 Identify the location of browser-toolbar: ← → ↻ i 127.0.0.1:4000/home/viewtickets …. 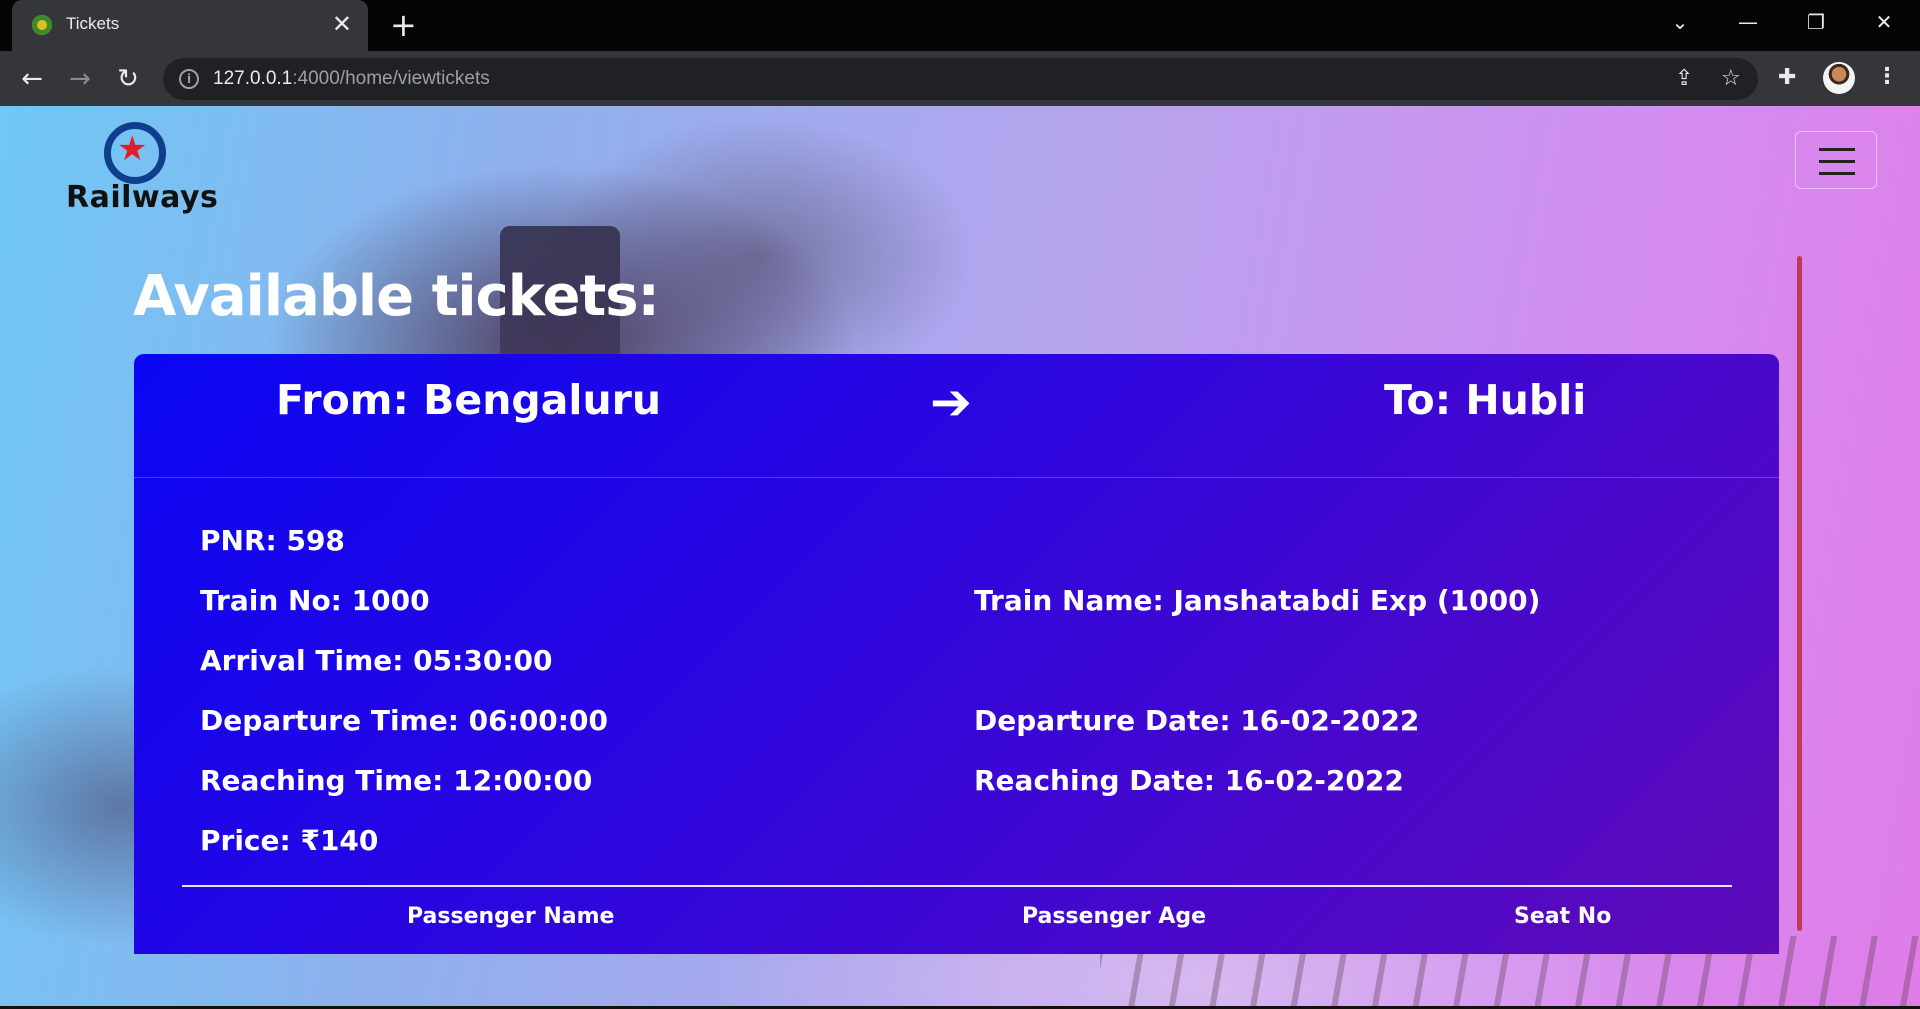
(960, 78).